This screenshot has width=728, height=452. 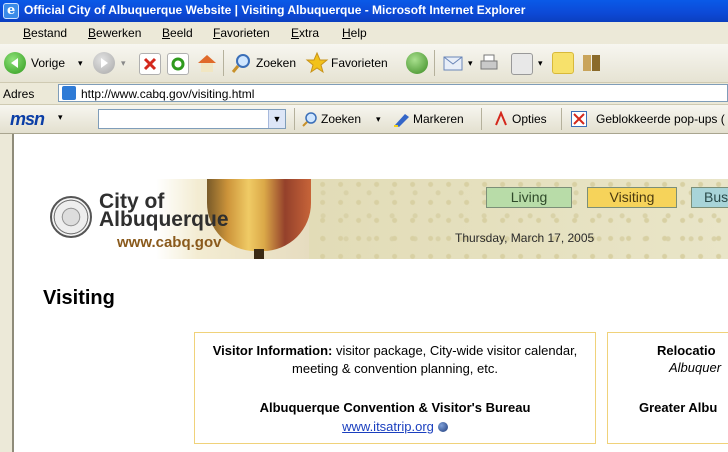 What do you see at coordinates (310, 120) in the screenshot?
I see `msn-search-icon` at bounding box center [310, 120].